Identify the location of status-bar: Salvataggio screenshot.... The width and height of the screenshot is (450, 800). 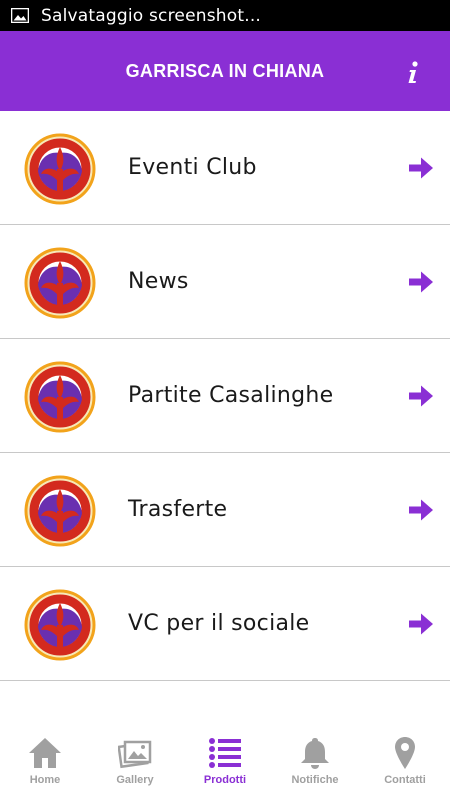
(225, 15).